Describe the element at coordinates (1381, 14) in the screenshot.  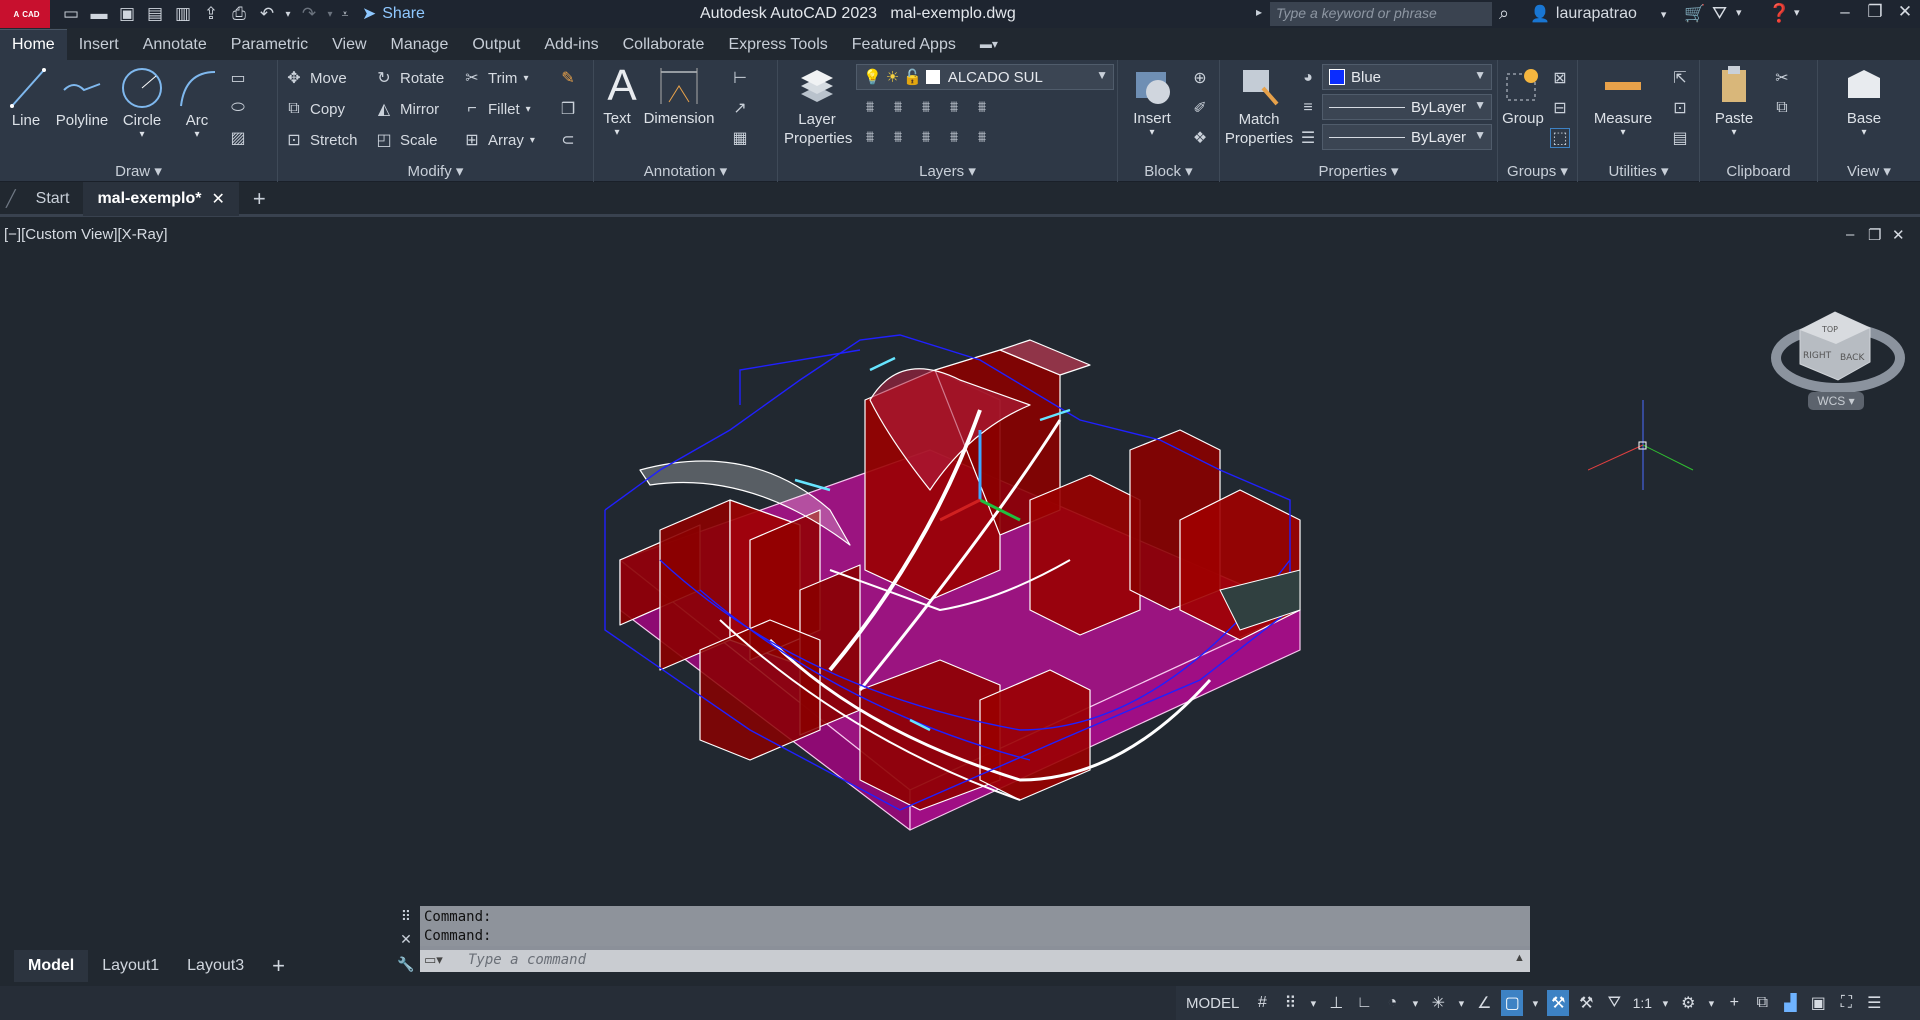
I see `search-input: Type a keyword or phrase` at that location.